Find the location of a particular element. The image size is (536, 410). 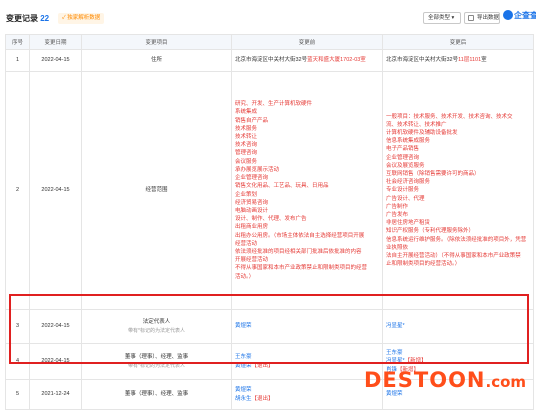

person-link: 胡永生 is located at coordinates (243, 399).